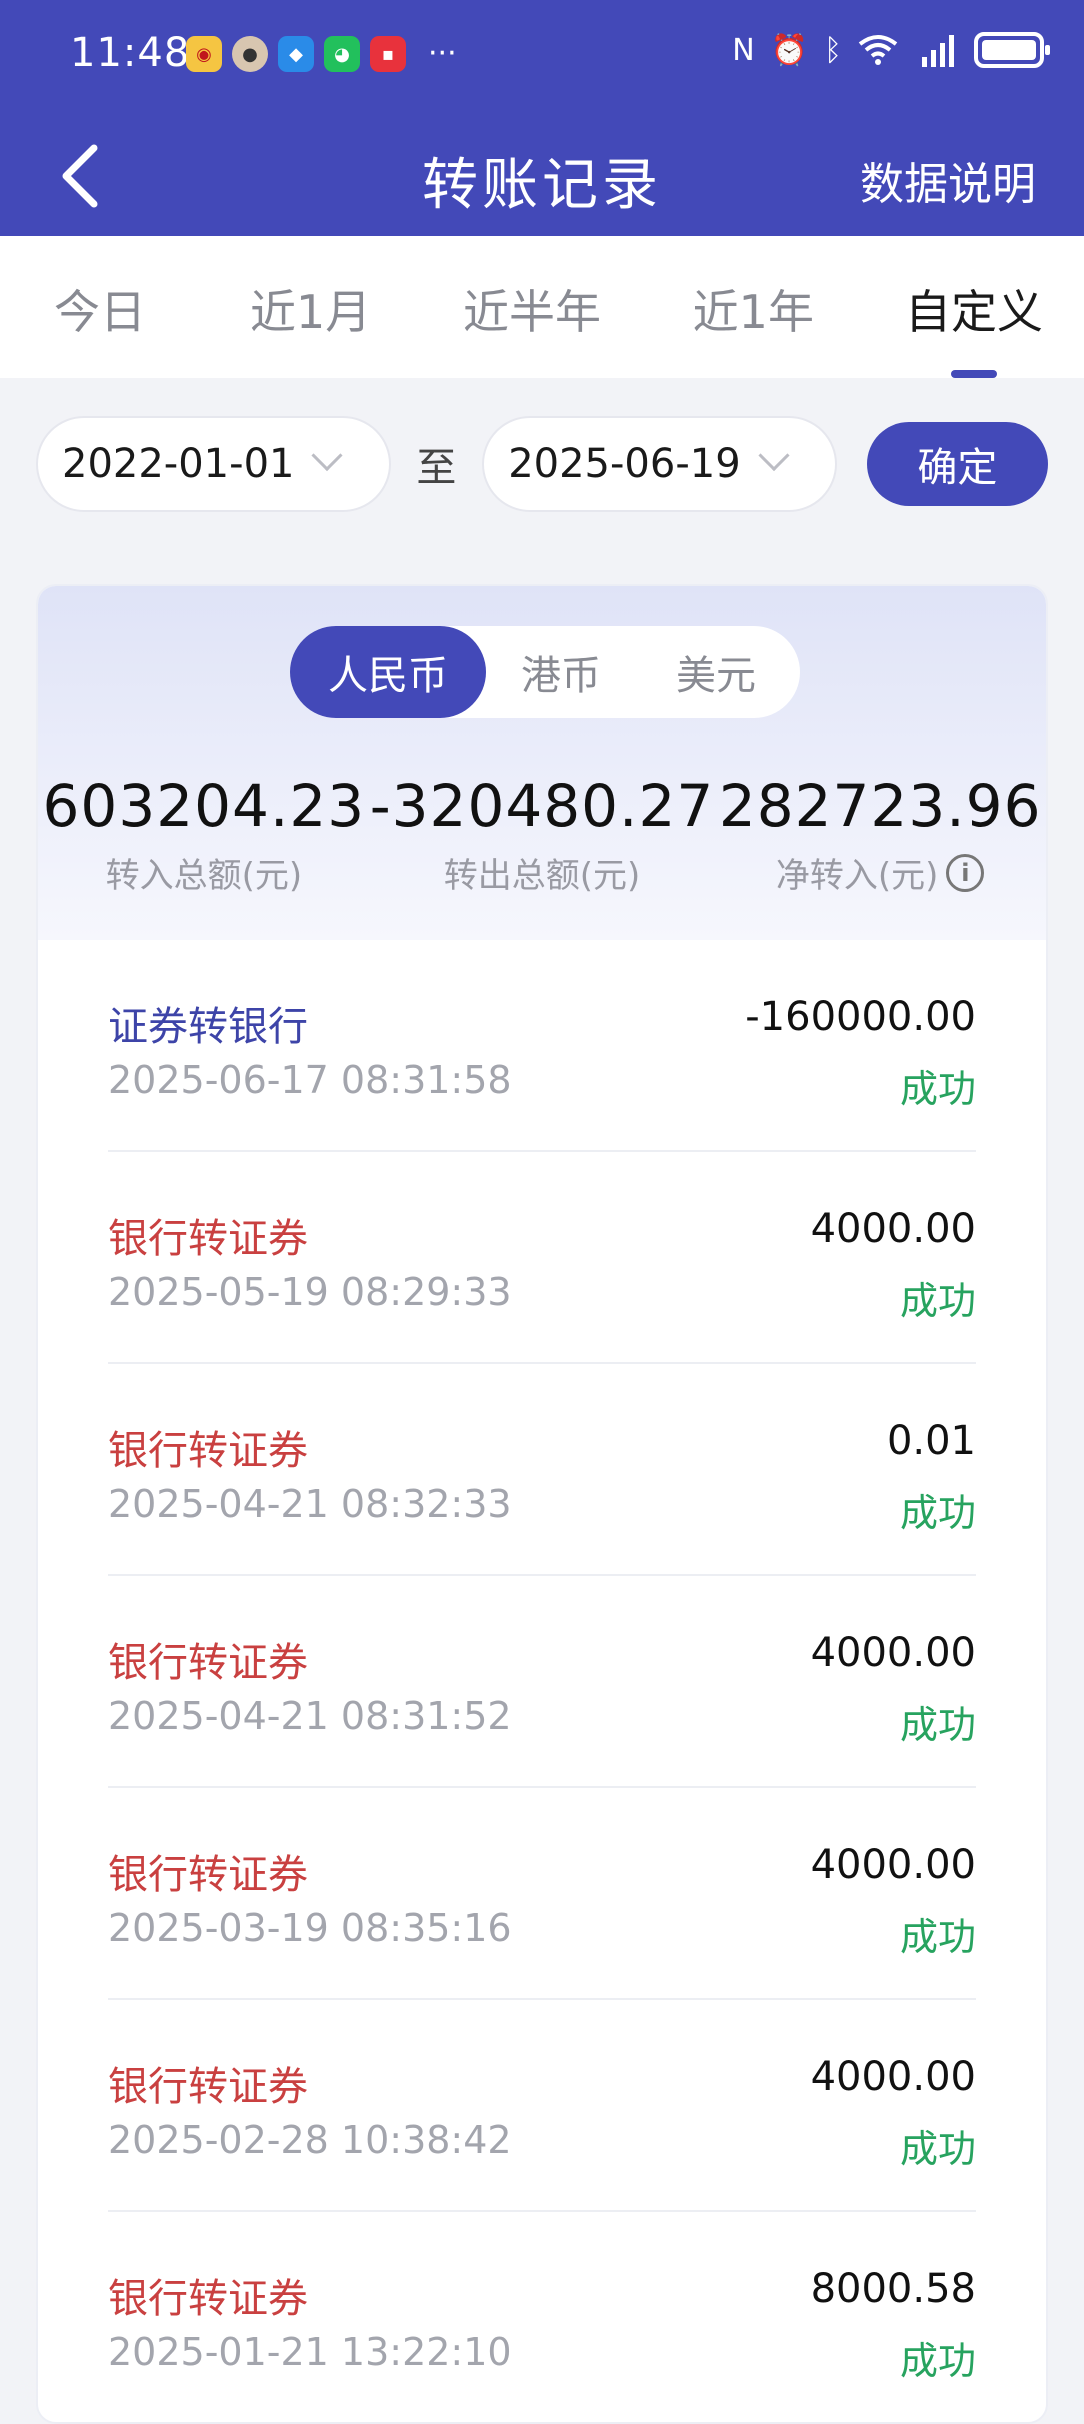 Image resolution: width=1084 pixels, height=2424 pixels. Describe the element at coordinates (542, 1894) in the screenshot. I see `list-item: 银行转证券 2025-03-19 08:35:16 4000.00 成功` at that location.